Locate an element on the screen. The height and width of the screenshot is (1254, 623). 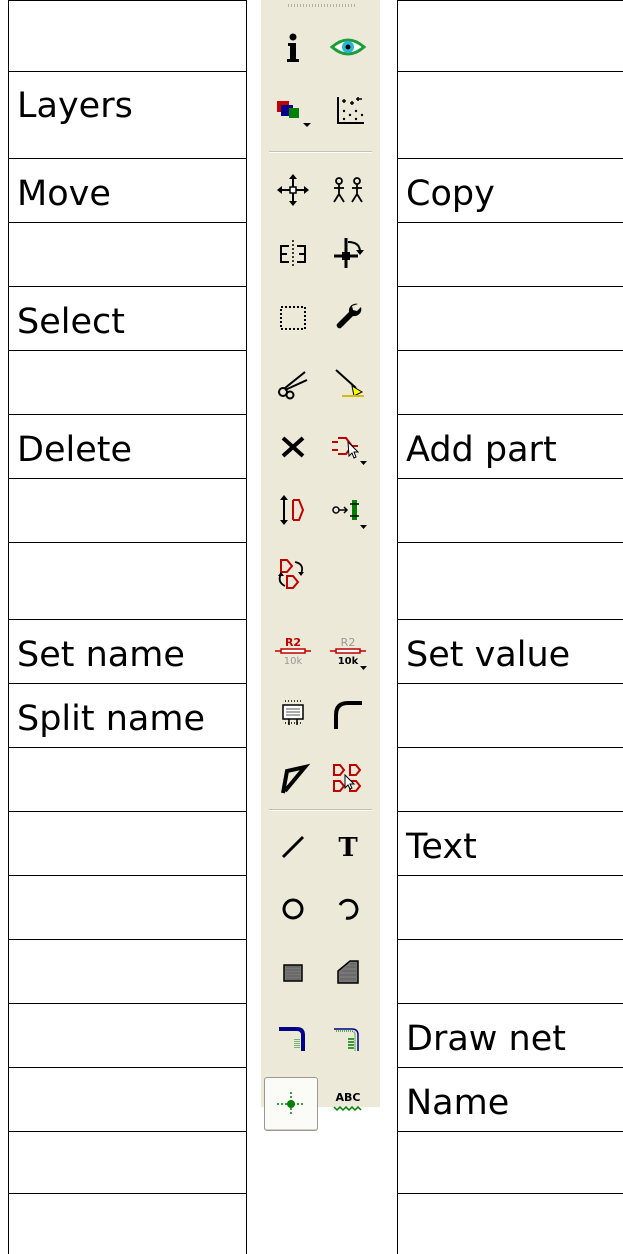
paste-button is located at coordinates (348, 382).